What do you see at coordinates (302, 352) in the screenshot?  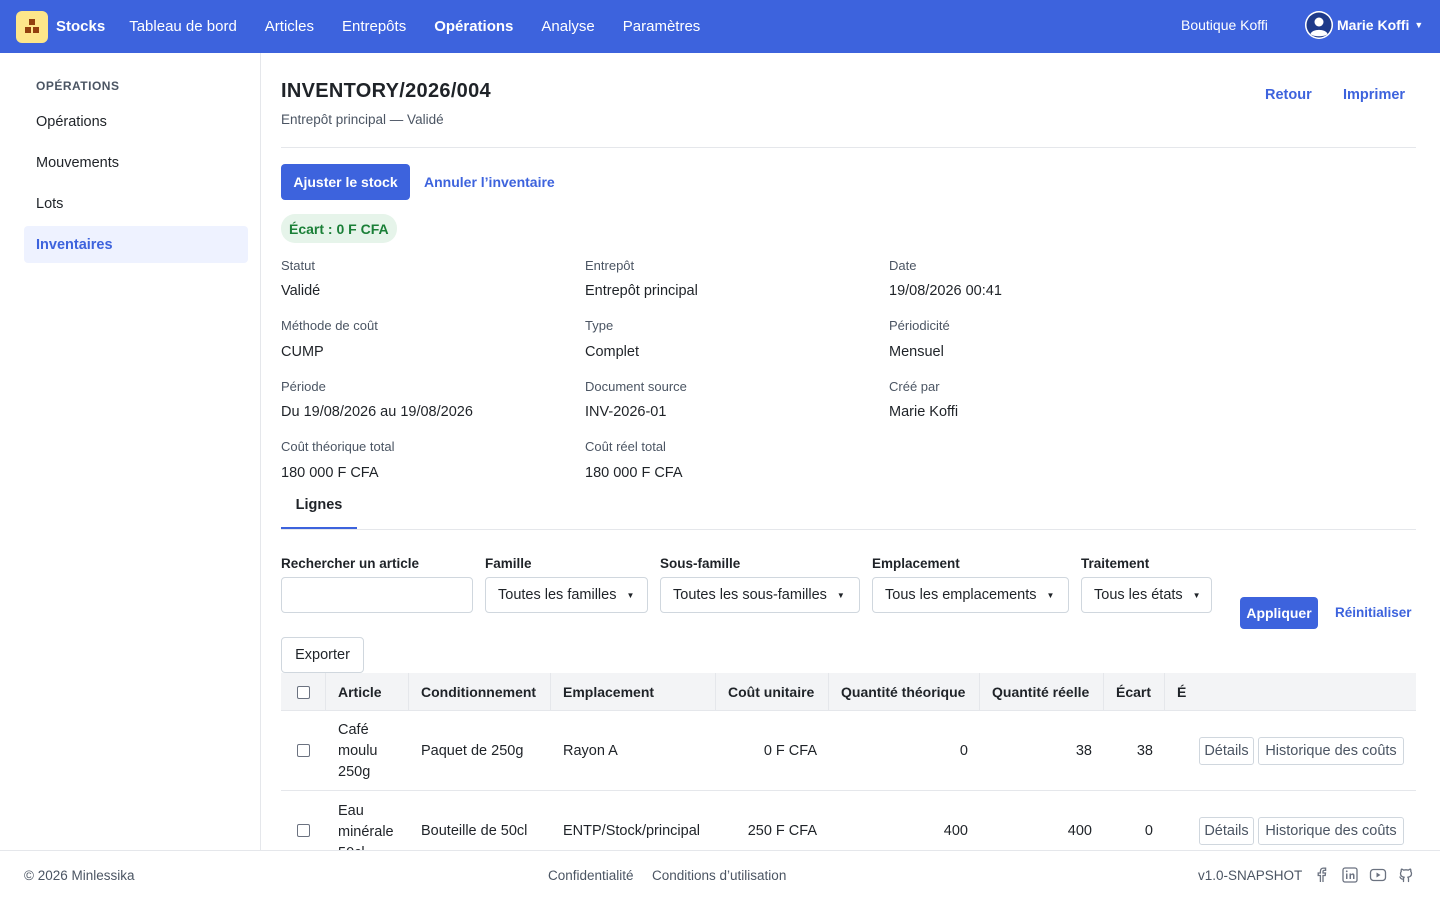 I see `field-value-cost-method: CUMP` at bounding box center [302, 352].